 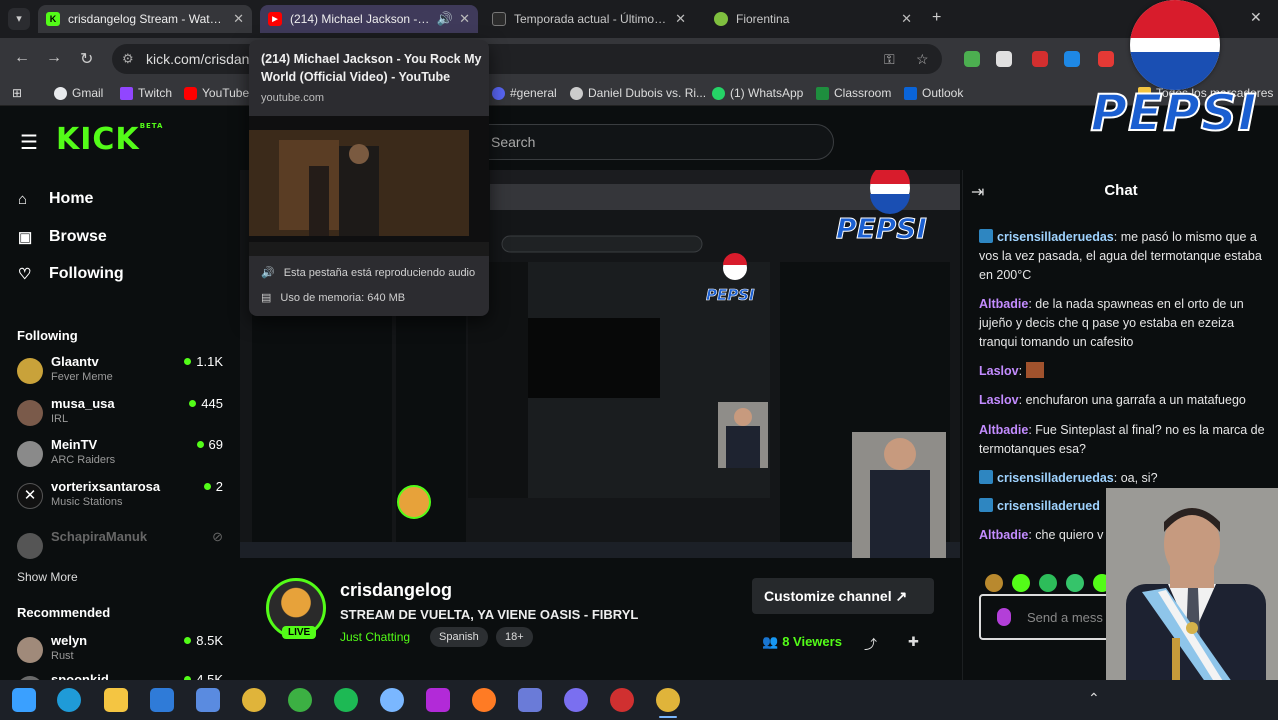 I want to click on tag-age: 18+, so click(x=514, y=637).